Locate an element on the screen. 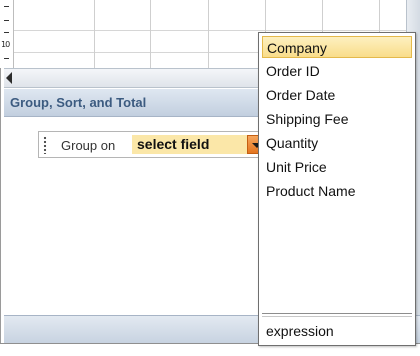 This screenshot has height=356, width=420. vertical-ruler: 10 is located at coordinates (7, 34).